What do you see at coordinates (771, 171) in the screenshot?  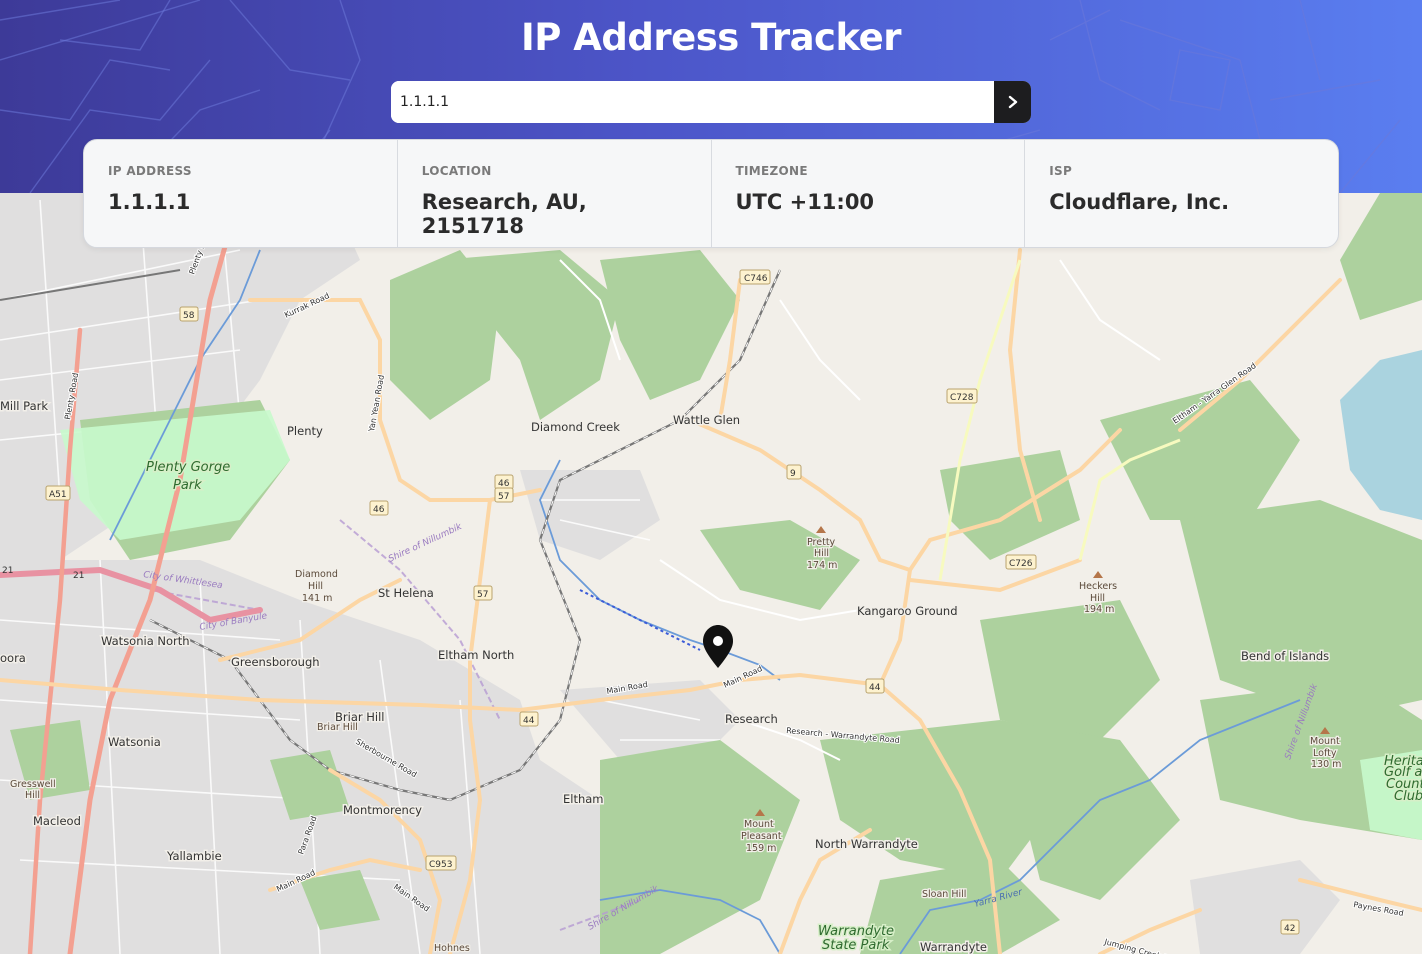 I see `info-label: TIMEZONE` at bounding box center [771, 171].